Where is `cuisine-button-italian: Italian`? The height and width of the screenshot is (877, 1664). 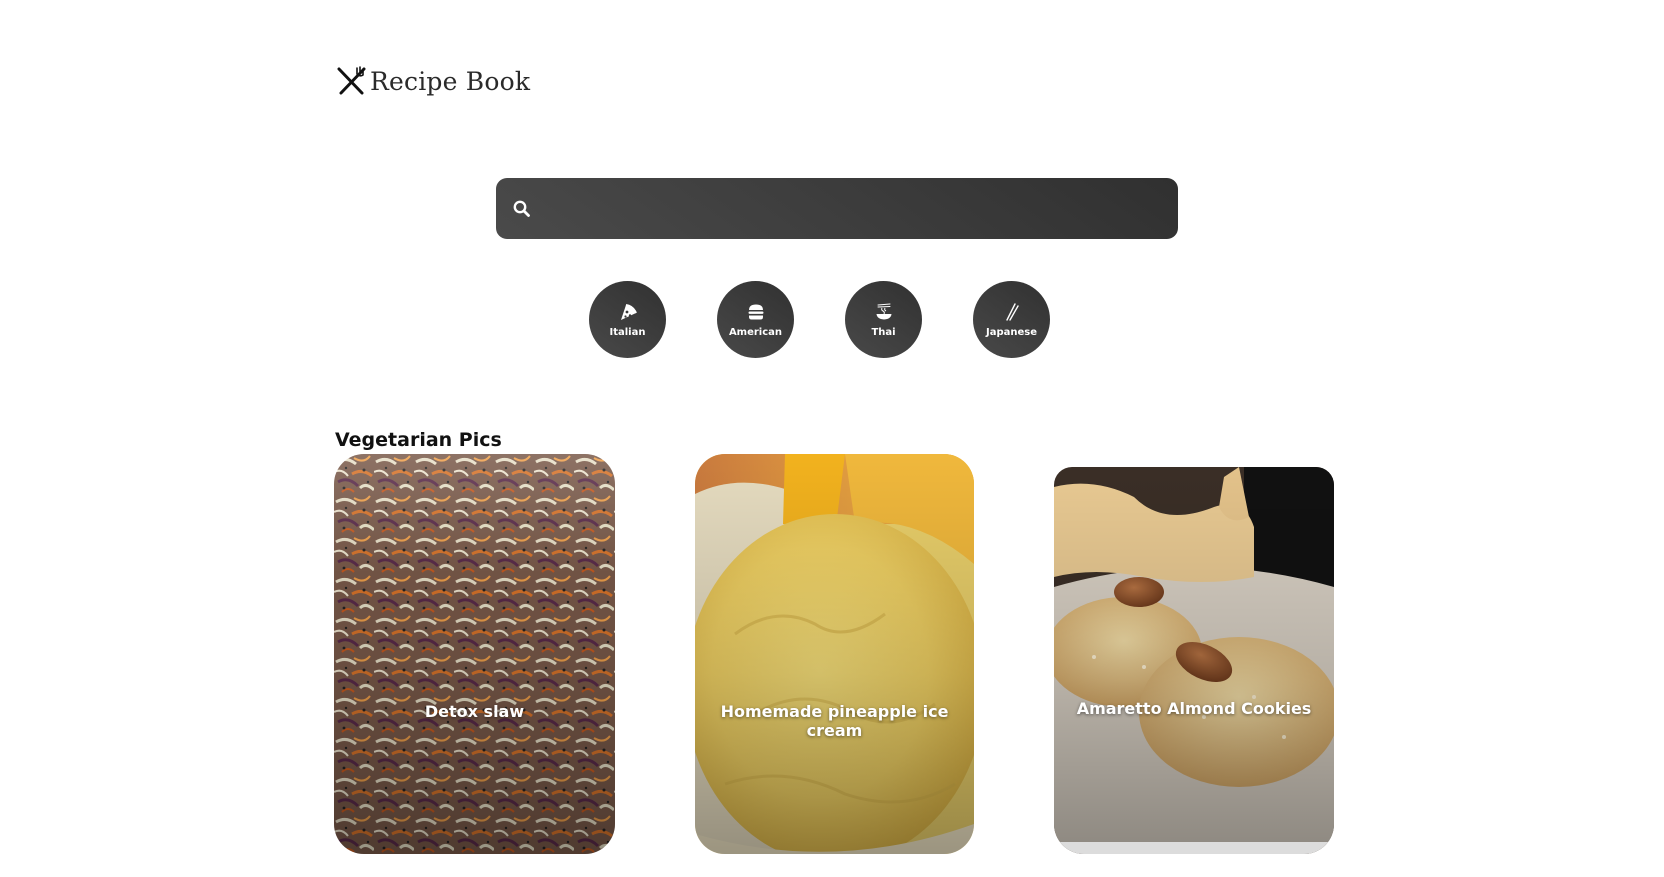 cuisine-button-italian: Italian is located at coordinates (627, 319).